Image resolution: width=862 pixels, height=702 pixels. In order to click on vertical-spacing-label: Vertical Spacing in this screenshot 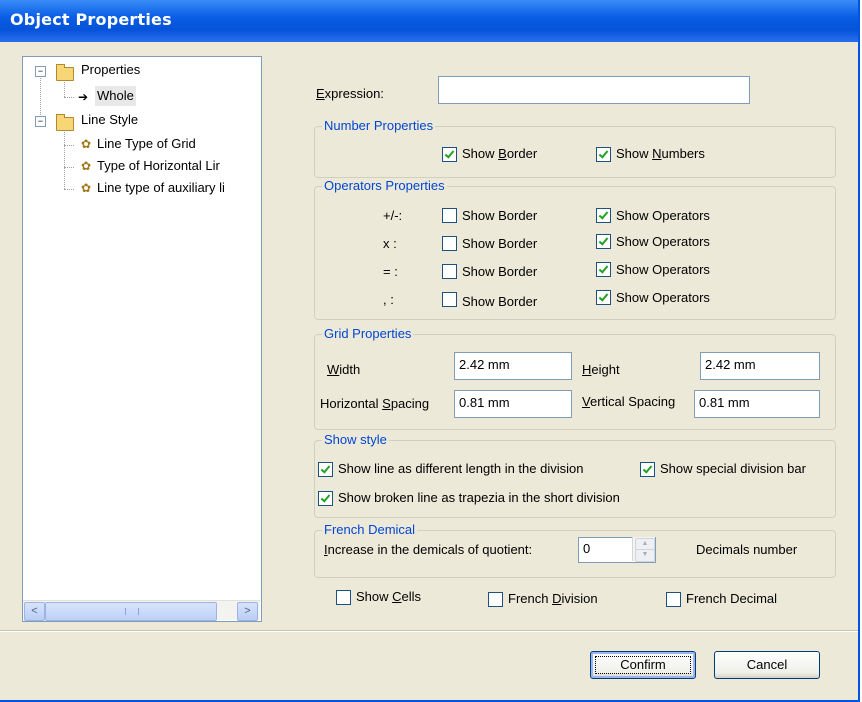, I will do `click(629, 401)`.